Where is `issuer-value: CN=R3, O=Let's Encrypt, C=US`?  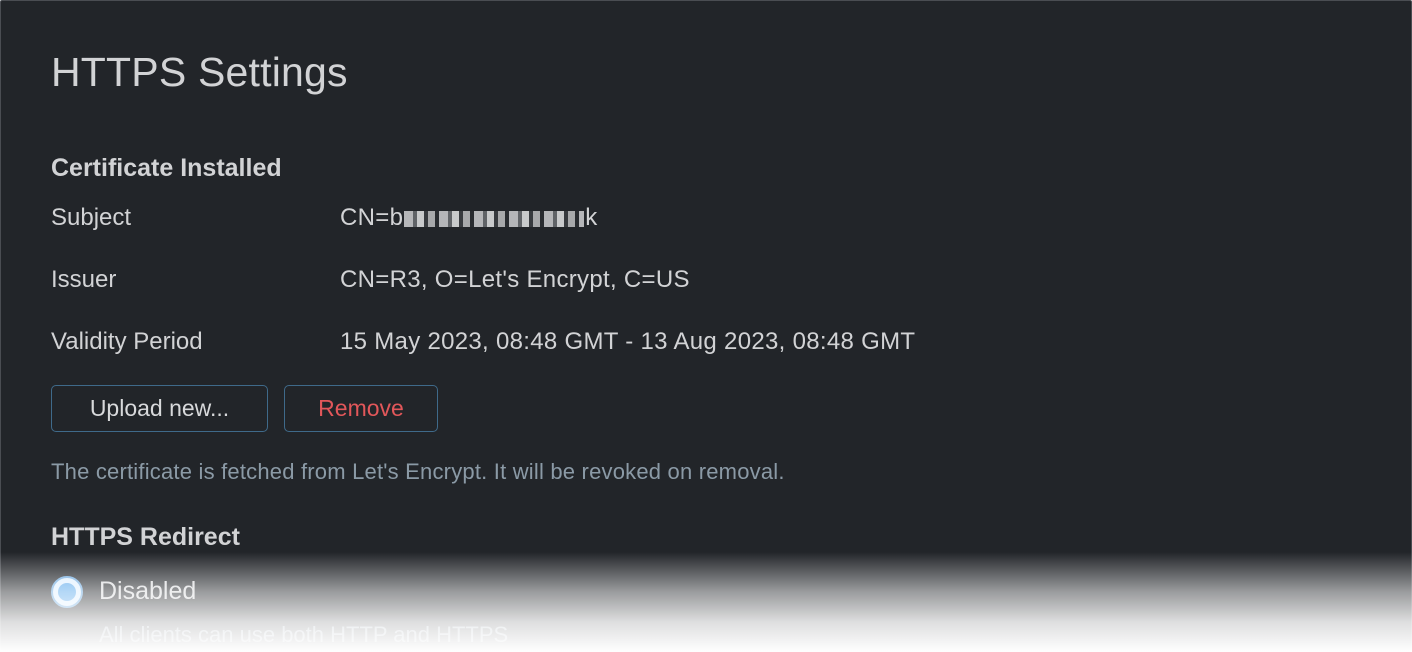 issuer-value: CN=R3, O=Let's Encrypt, C=US is located at coordinates (515, 279).